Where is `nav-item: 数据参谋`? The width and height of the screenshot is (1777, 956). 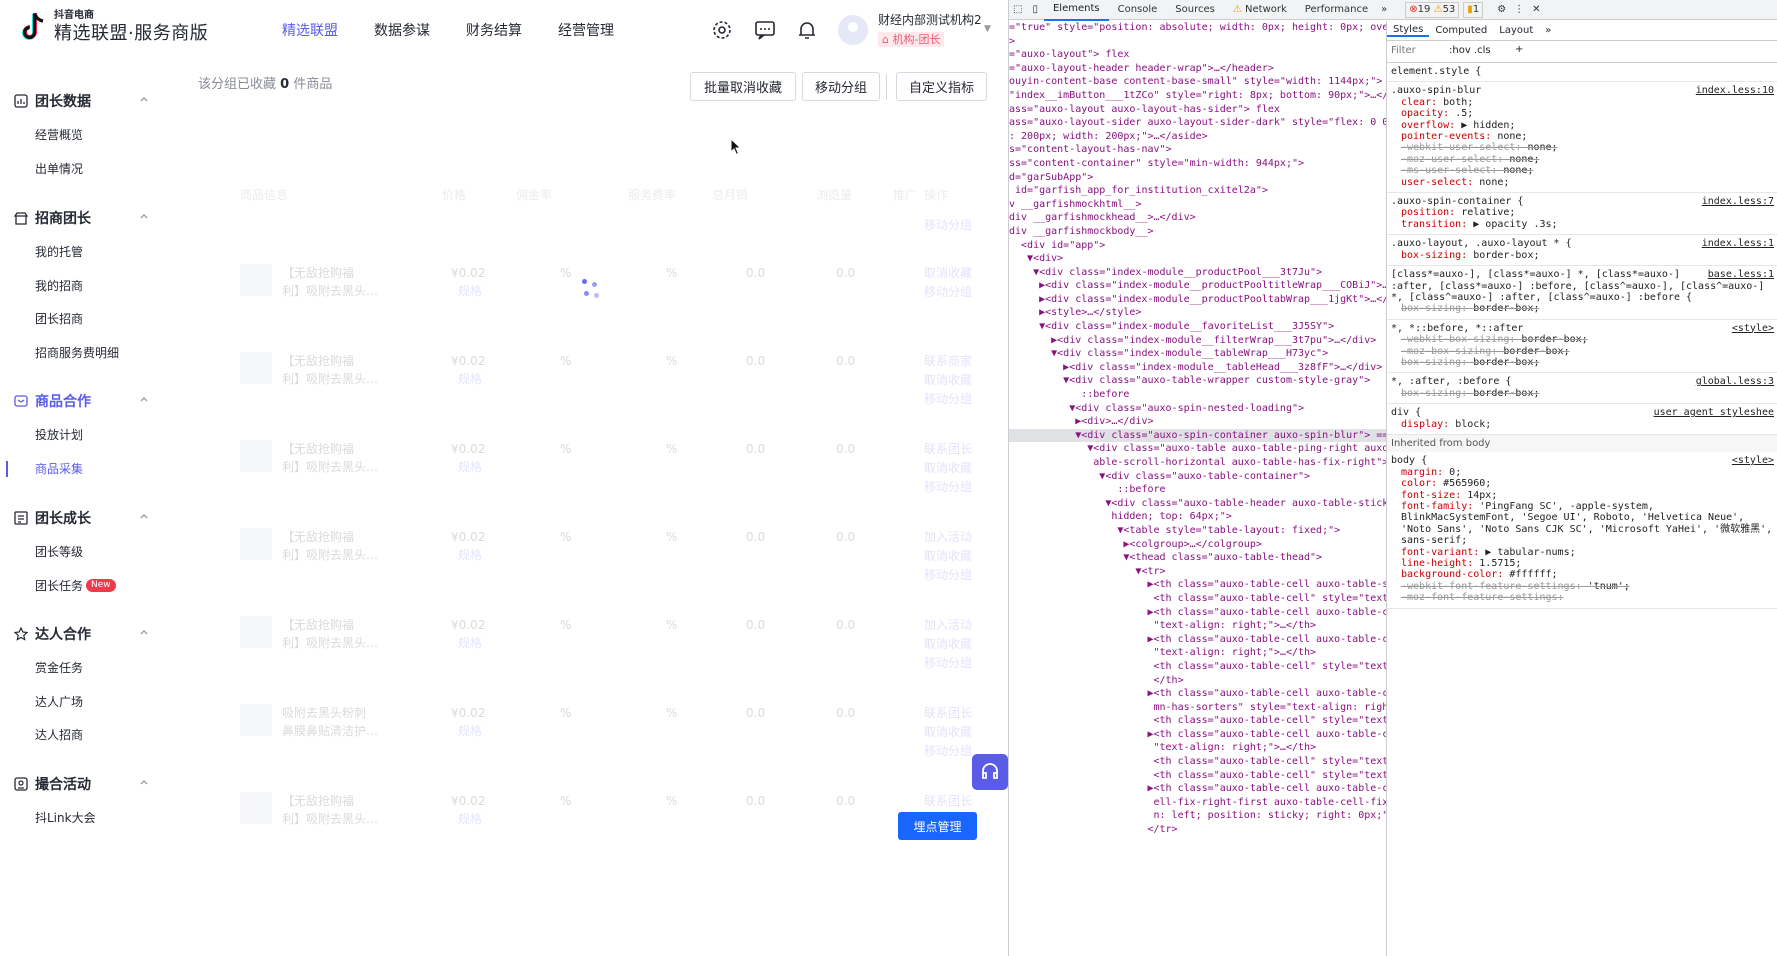 nav-item: 数据参谋 is located at coordinates (402, 30).